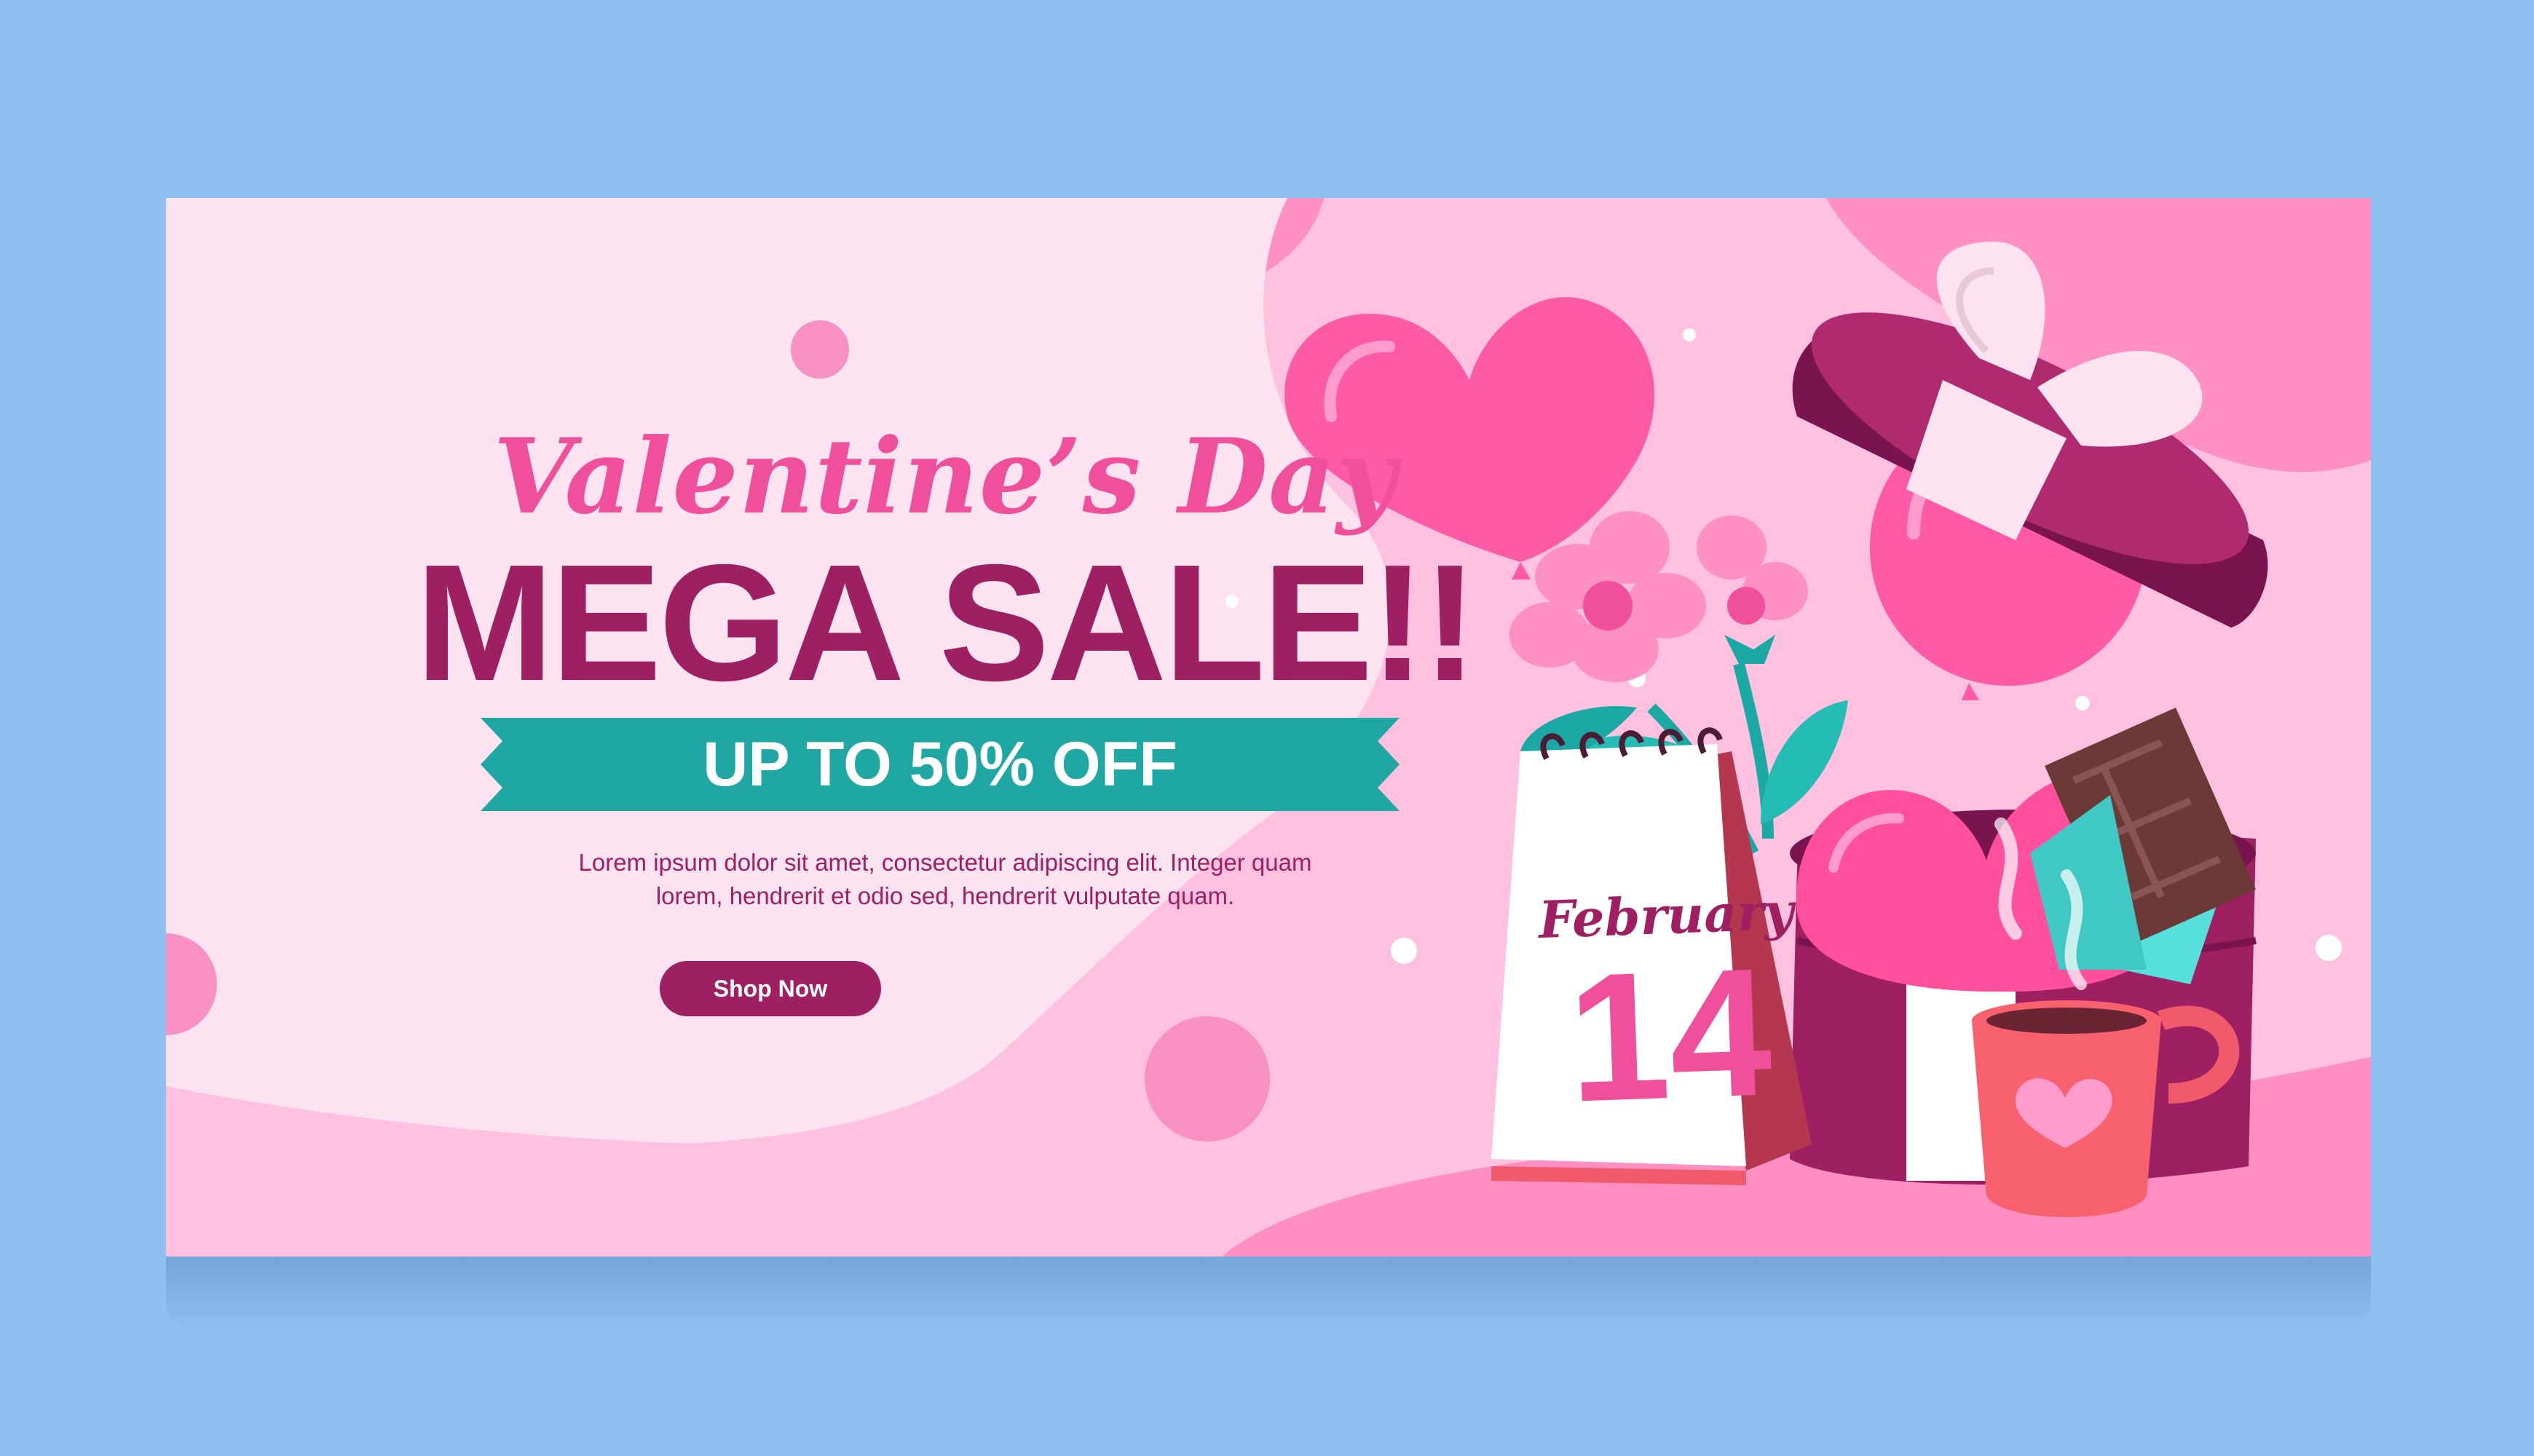  Describe the element at coordinates (1268, 1294) in the screenshot. I see `banner-shadow` at that location.